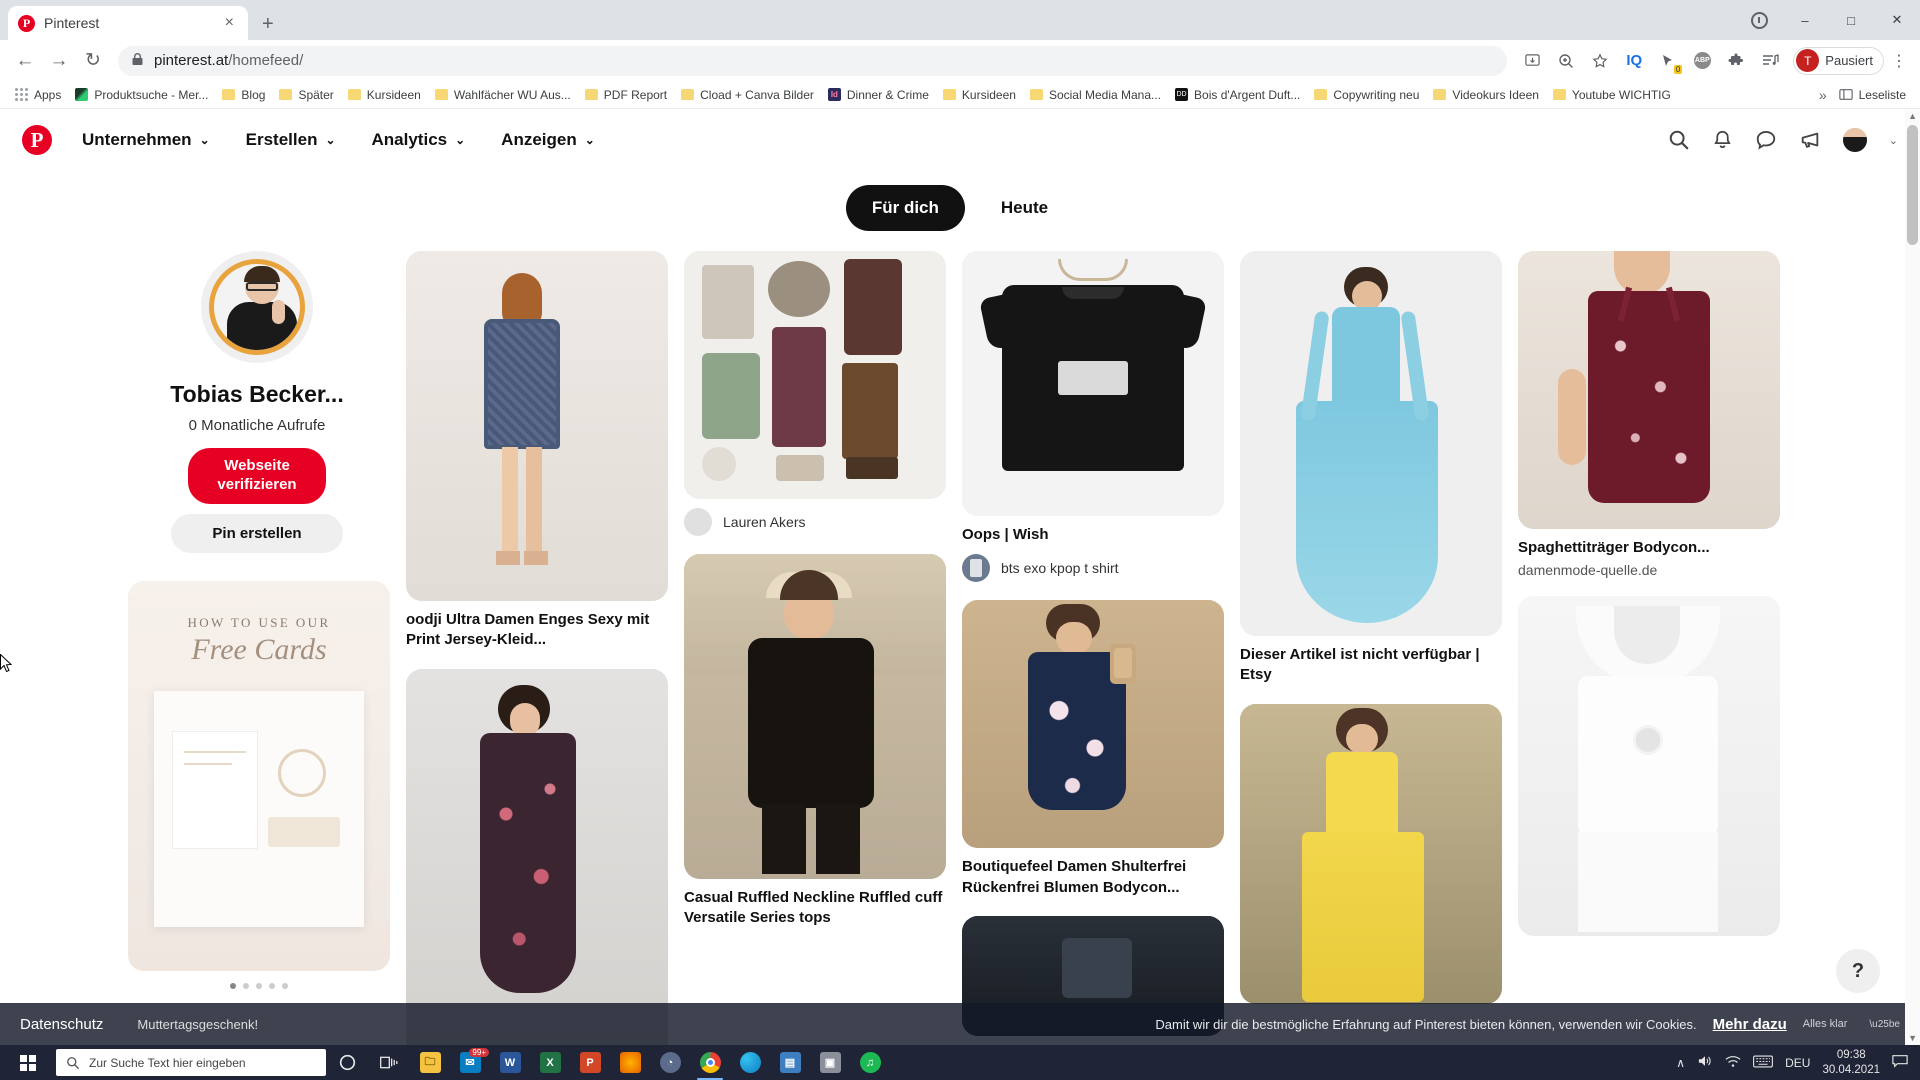  I want to click on account-avatar, so click(1854, 140).